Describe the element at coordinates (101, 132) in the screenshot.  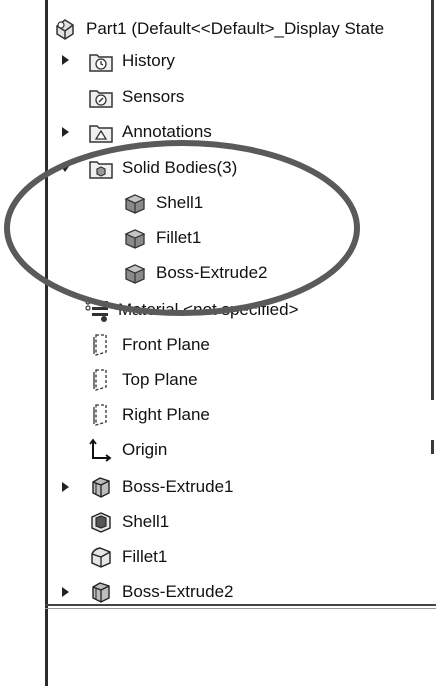
I see `annotations-folder-icon` at that location.